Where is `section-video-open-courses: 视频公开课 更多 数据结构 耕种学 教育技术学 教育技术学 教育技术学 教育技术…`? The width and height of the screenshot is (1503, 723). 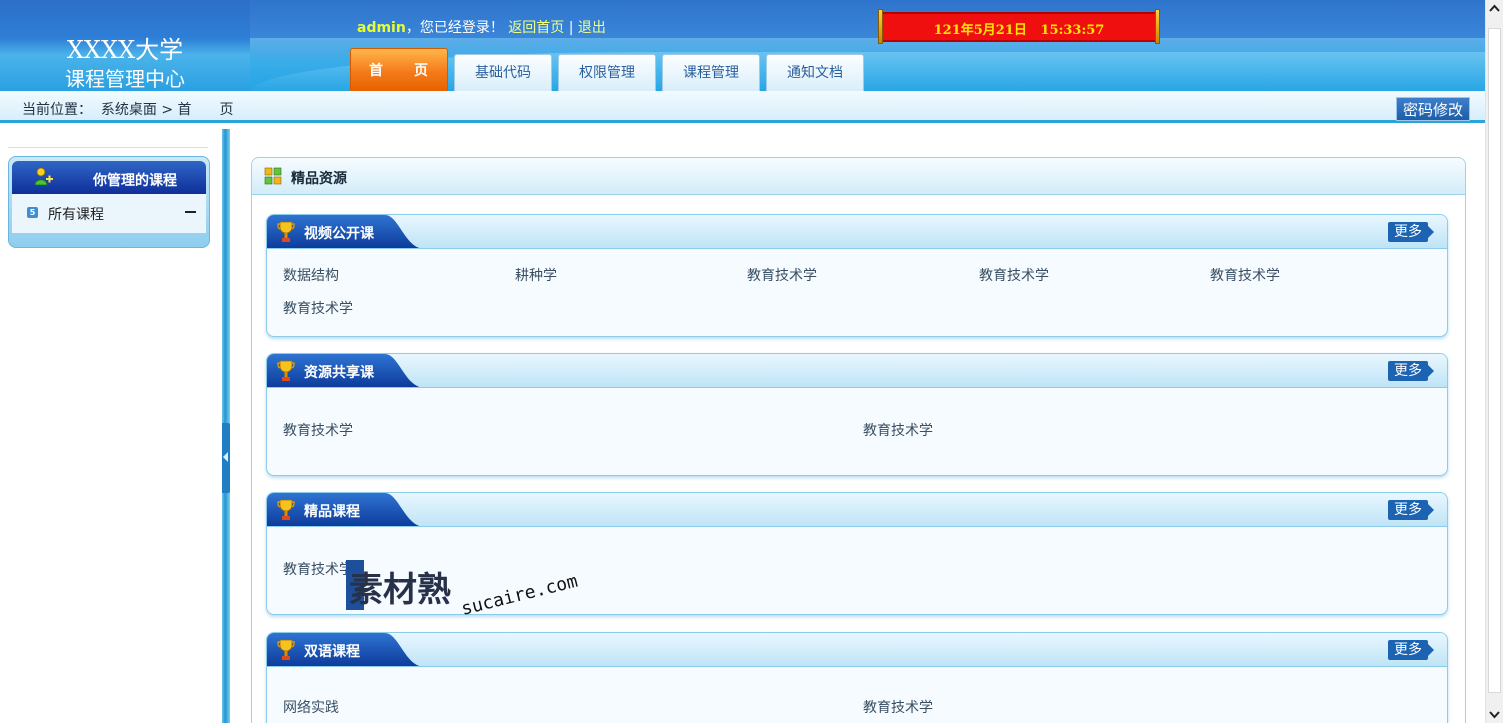
section-video-open-courses: 视频公开课 更多 数据结构 耕种学 教育技术学 教育技术学 教育技术学 教育技术… is located at coordinates (857, 275).